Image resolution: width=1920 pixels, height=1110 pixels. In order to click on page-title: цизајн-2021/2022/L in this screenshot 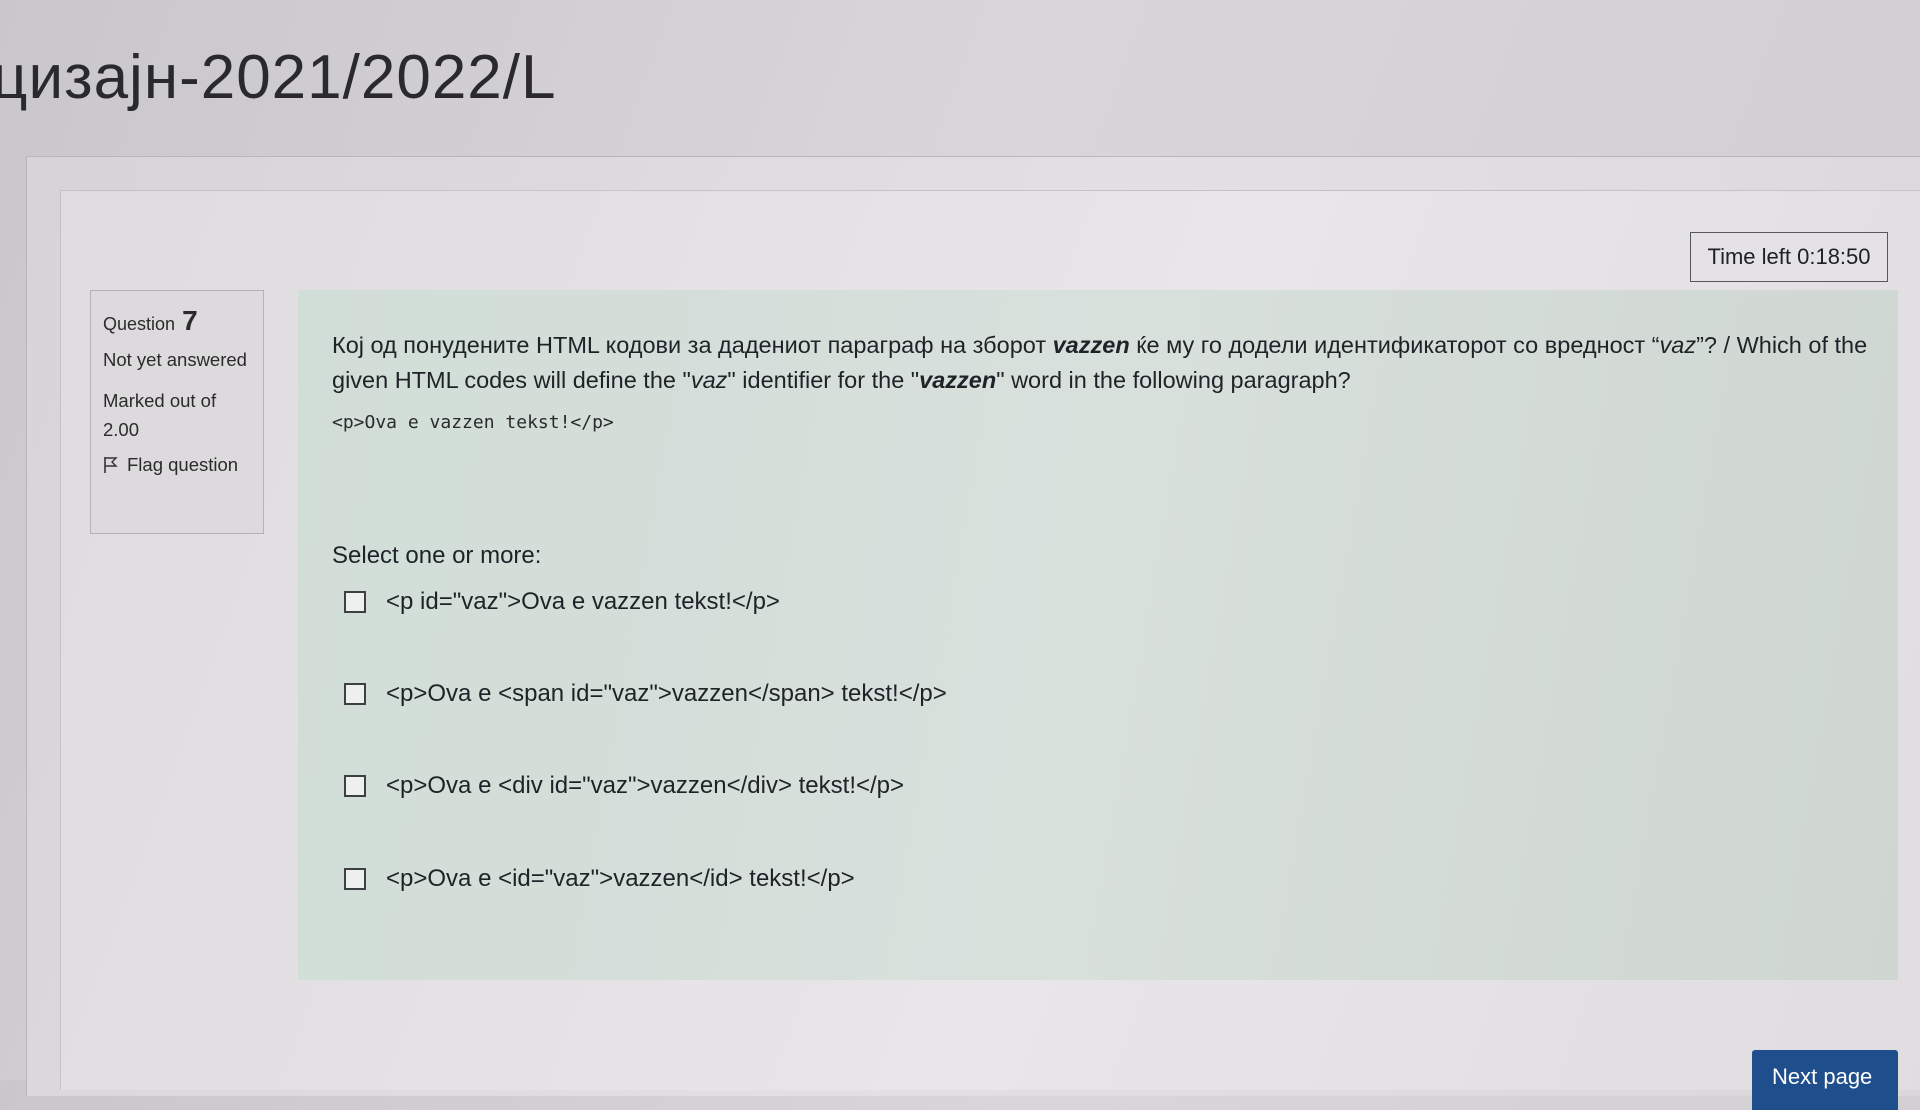, I will do `click(278, 77)`.